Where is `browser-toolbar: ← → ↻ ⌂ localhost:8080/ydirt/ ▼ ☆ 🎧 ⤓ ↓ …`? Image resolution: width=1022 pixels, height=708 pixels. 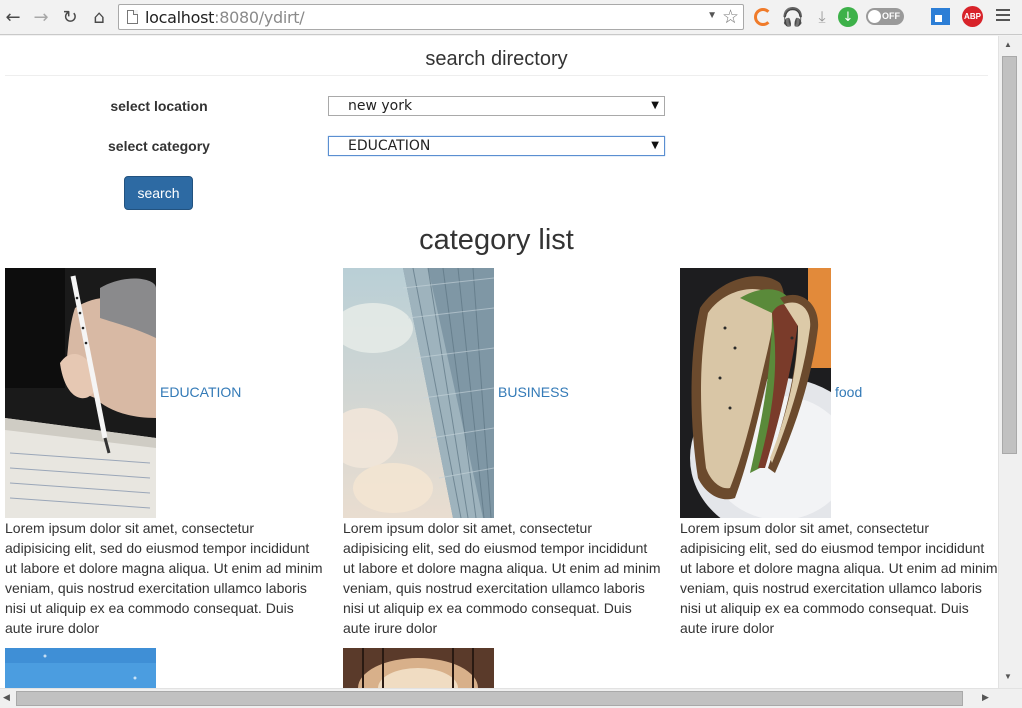 browser-toolbar: ← → ↻ ⌂ localhost:8080/ydirt/ ▼ ☆ 🎧 ⤓ ↓ … is located at coordinates (511, 17).